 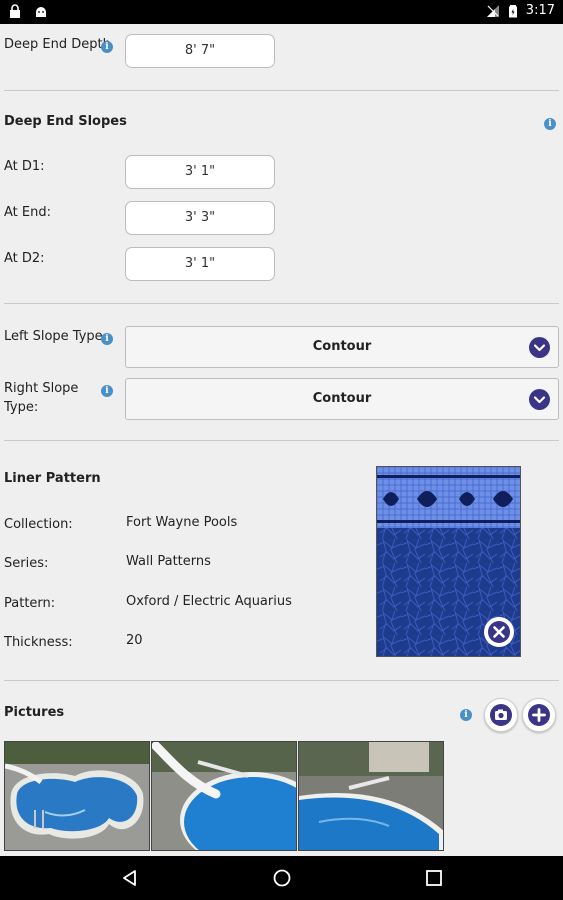 What do you see at coordinates (24, 258) in the screenshot?
I see `at-d2-label: At D2:` at bounding box center [24, 258].